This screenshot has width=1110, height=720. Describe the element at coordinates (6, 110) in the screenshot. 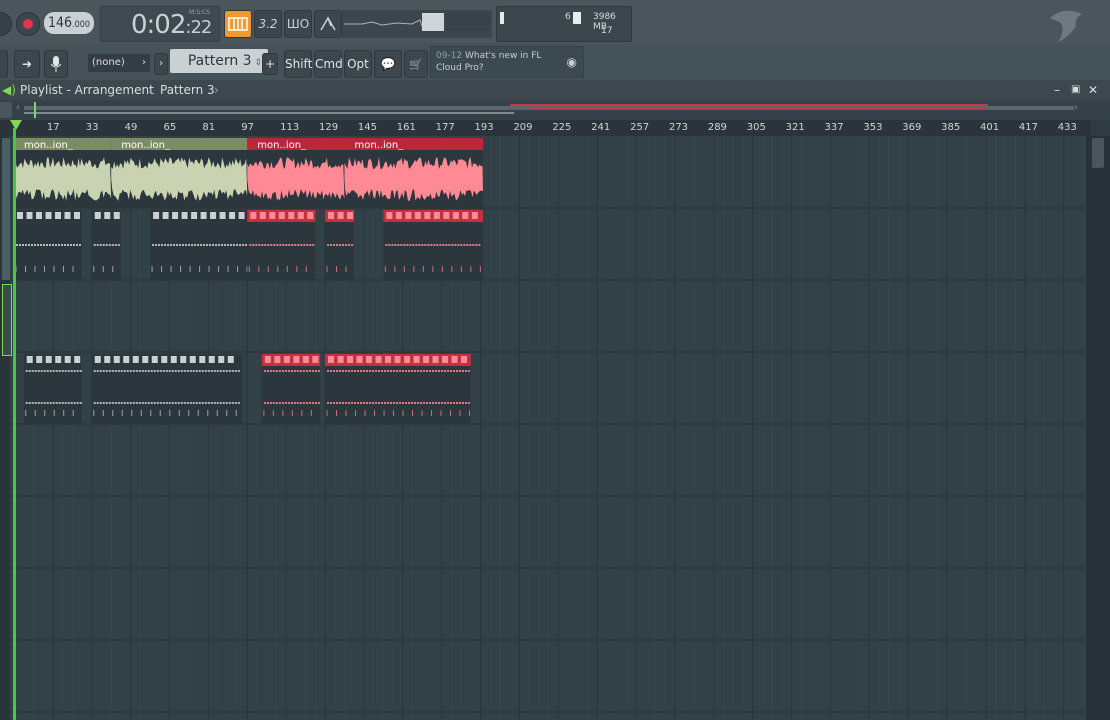

I see `snap-button` at that location.